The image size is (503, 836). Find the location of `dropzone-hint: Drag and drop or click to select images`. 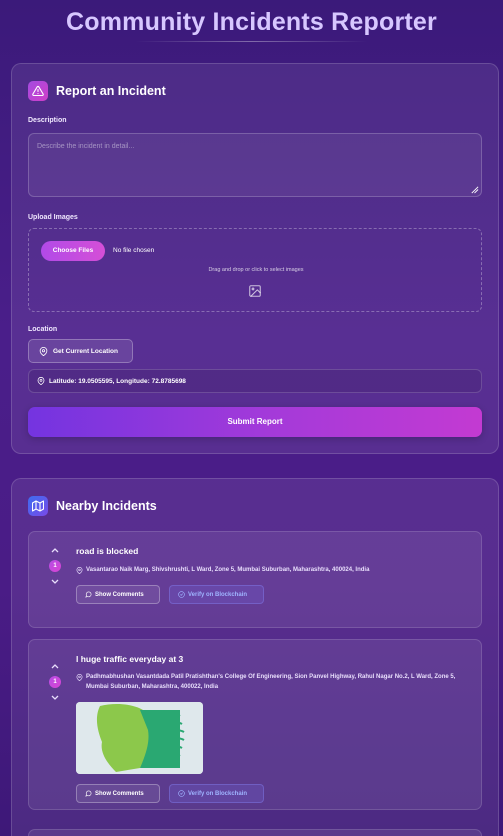

dropzone-hint: Drag and drop or click to select images is located at coordinates (256, 270).